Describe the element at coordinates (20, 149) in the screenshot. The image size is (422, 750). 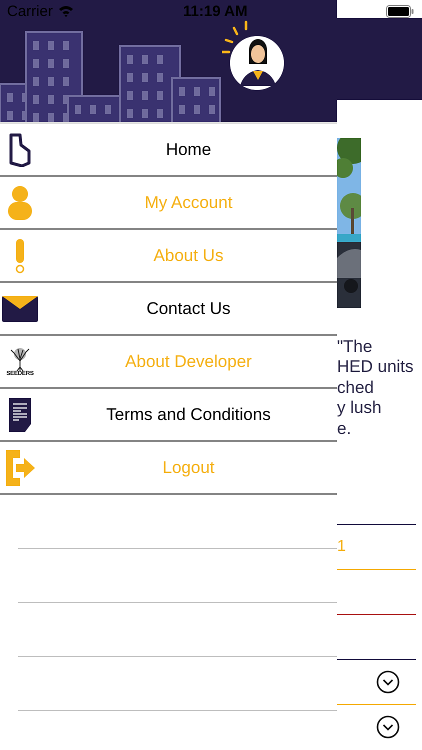
I see `logo-icon` at that location.